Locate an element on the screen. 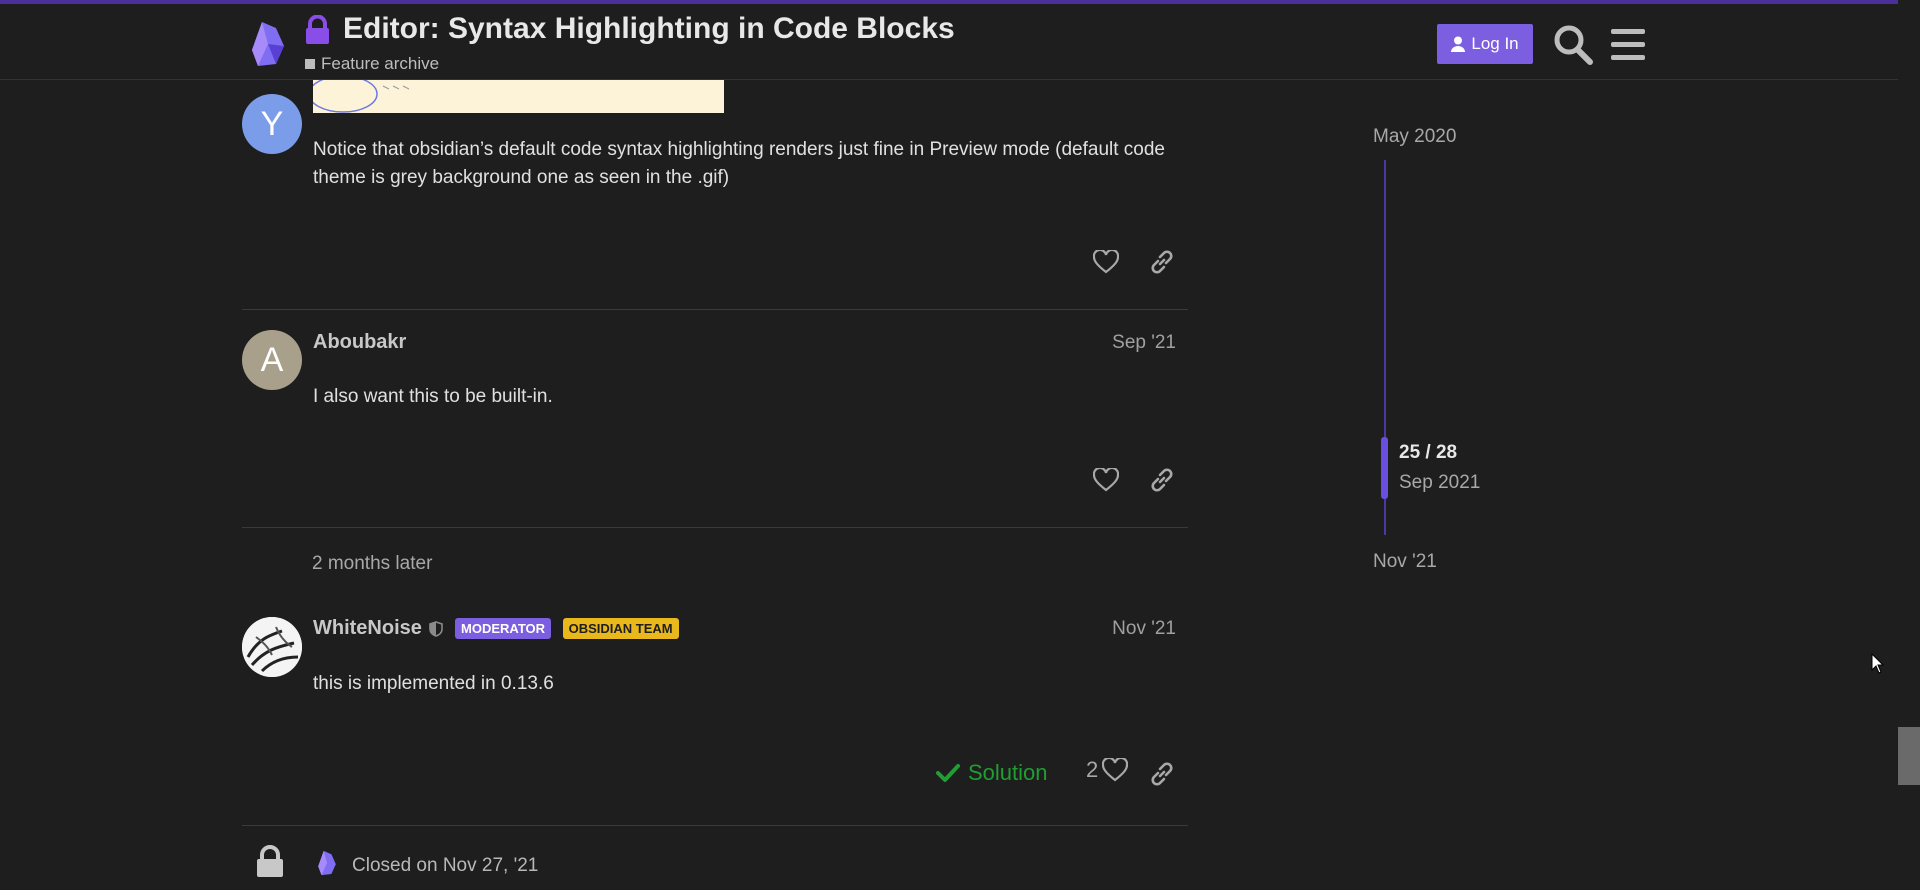 The width and height of the screenshot is (1920, 890). like-count-button: 2 is located at coordinates (1107, 770).